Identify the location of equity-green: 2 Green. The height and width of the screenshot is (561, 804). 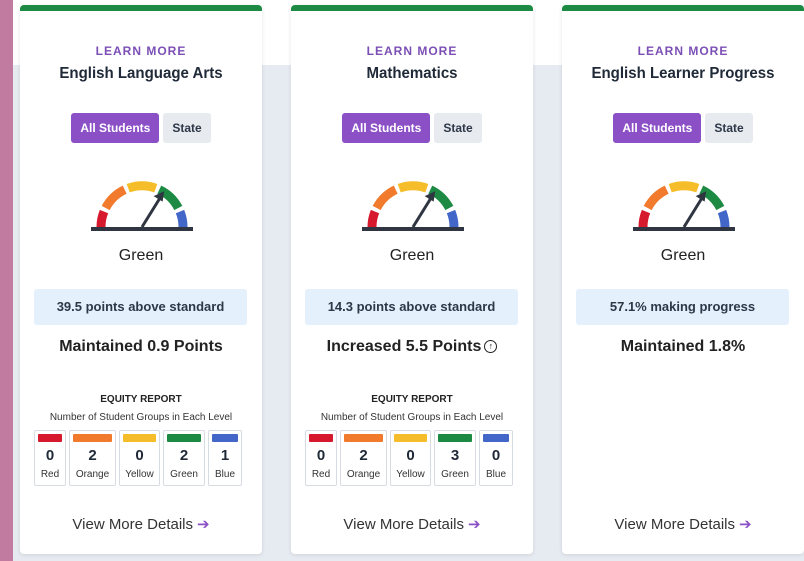
(184, 458).